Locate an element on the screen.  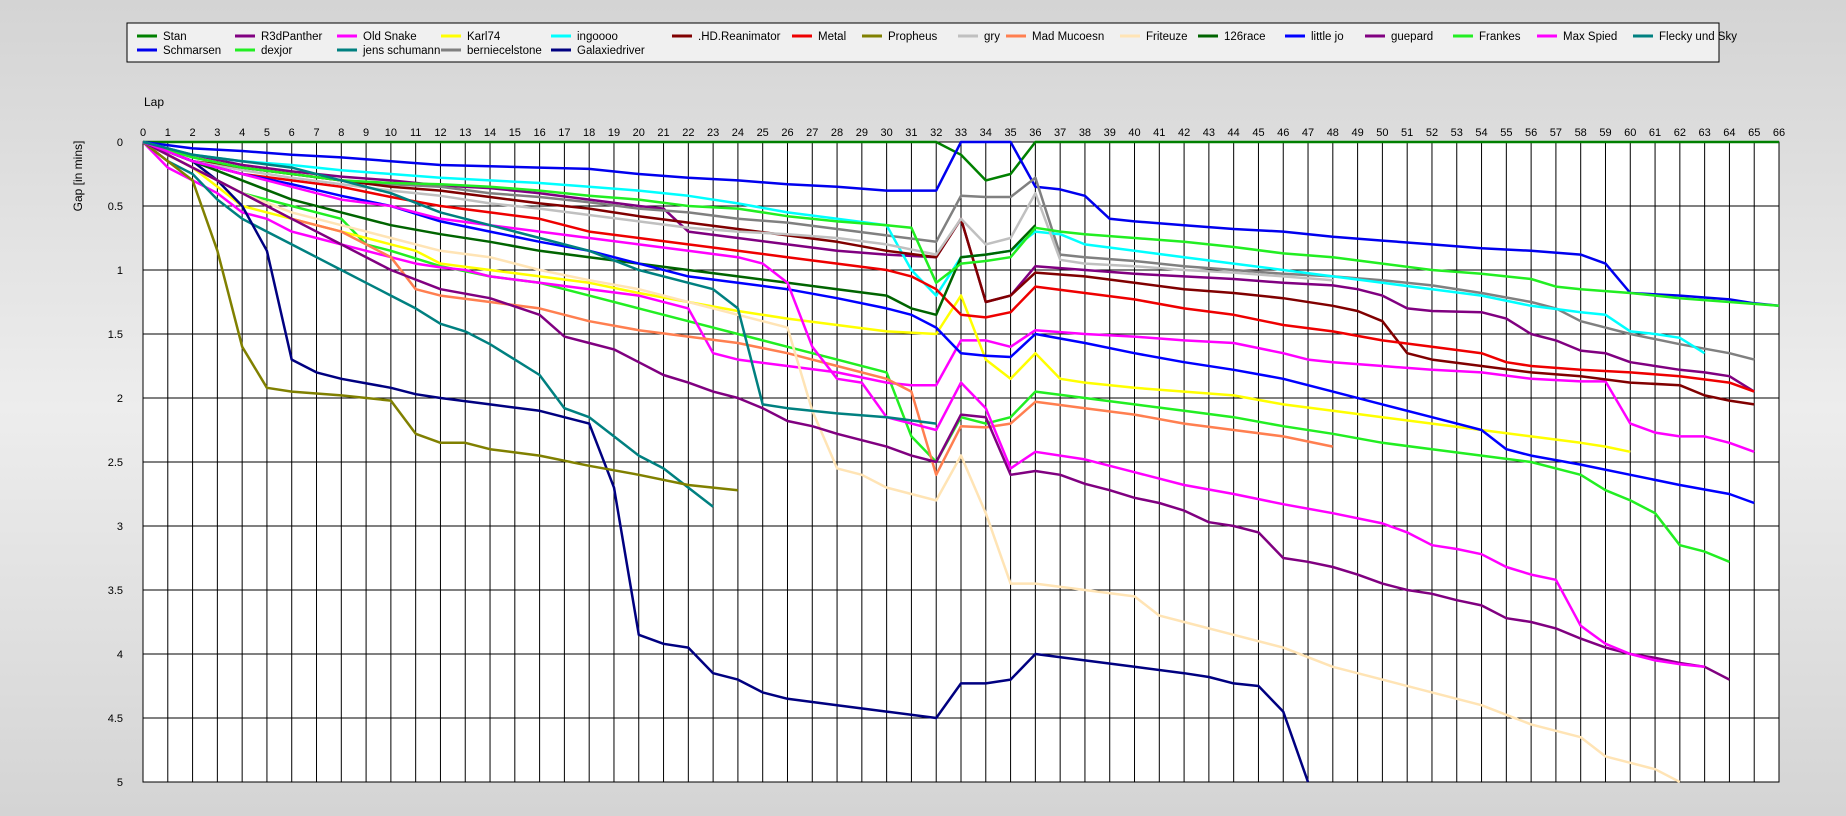
x-tick-label: 24 is located at coordinates (738, 133).